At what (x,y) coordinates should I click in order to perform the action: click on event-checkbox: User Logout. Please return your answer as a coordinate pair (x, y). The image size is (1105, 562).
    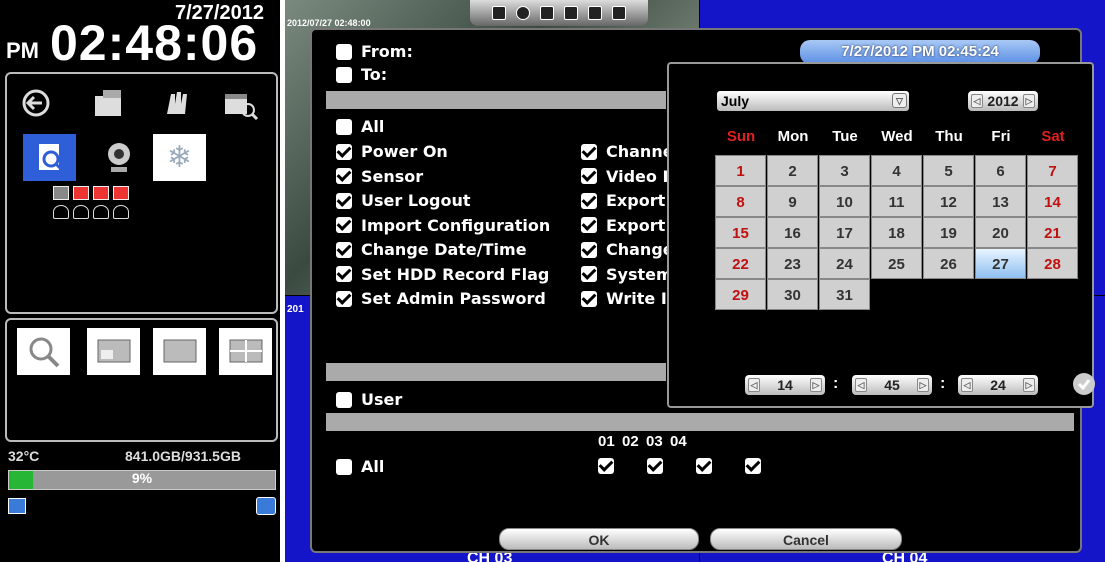
    Looking at the image, I should click on (403, 200).